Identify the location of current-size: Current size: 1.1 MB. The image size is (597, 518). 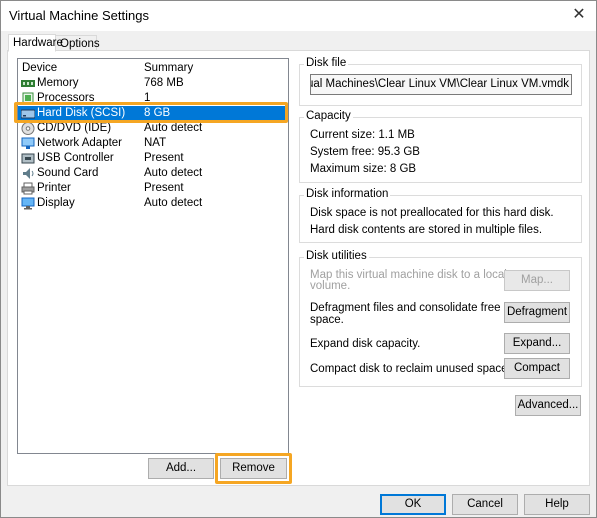
(362, 135).